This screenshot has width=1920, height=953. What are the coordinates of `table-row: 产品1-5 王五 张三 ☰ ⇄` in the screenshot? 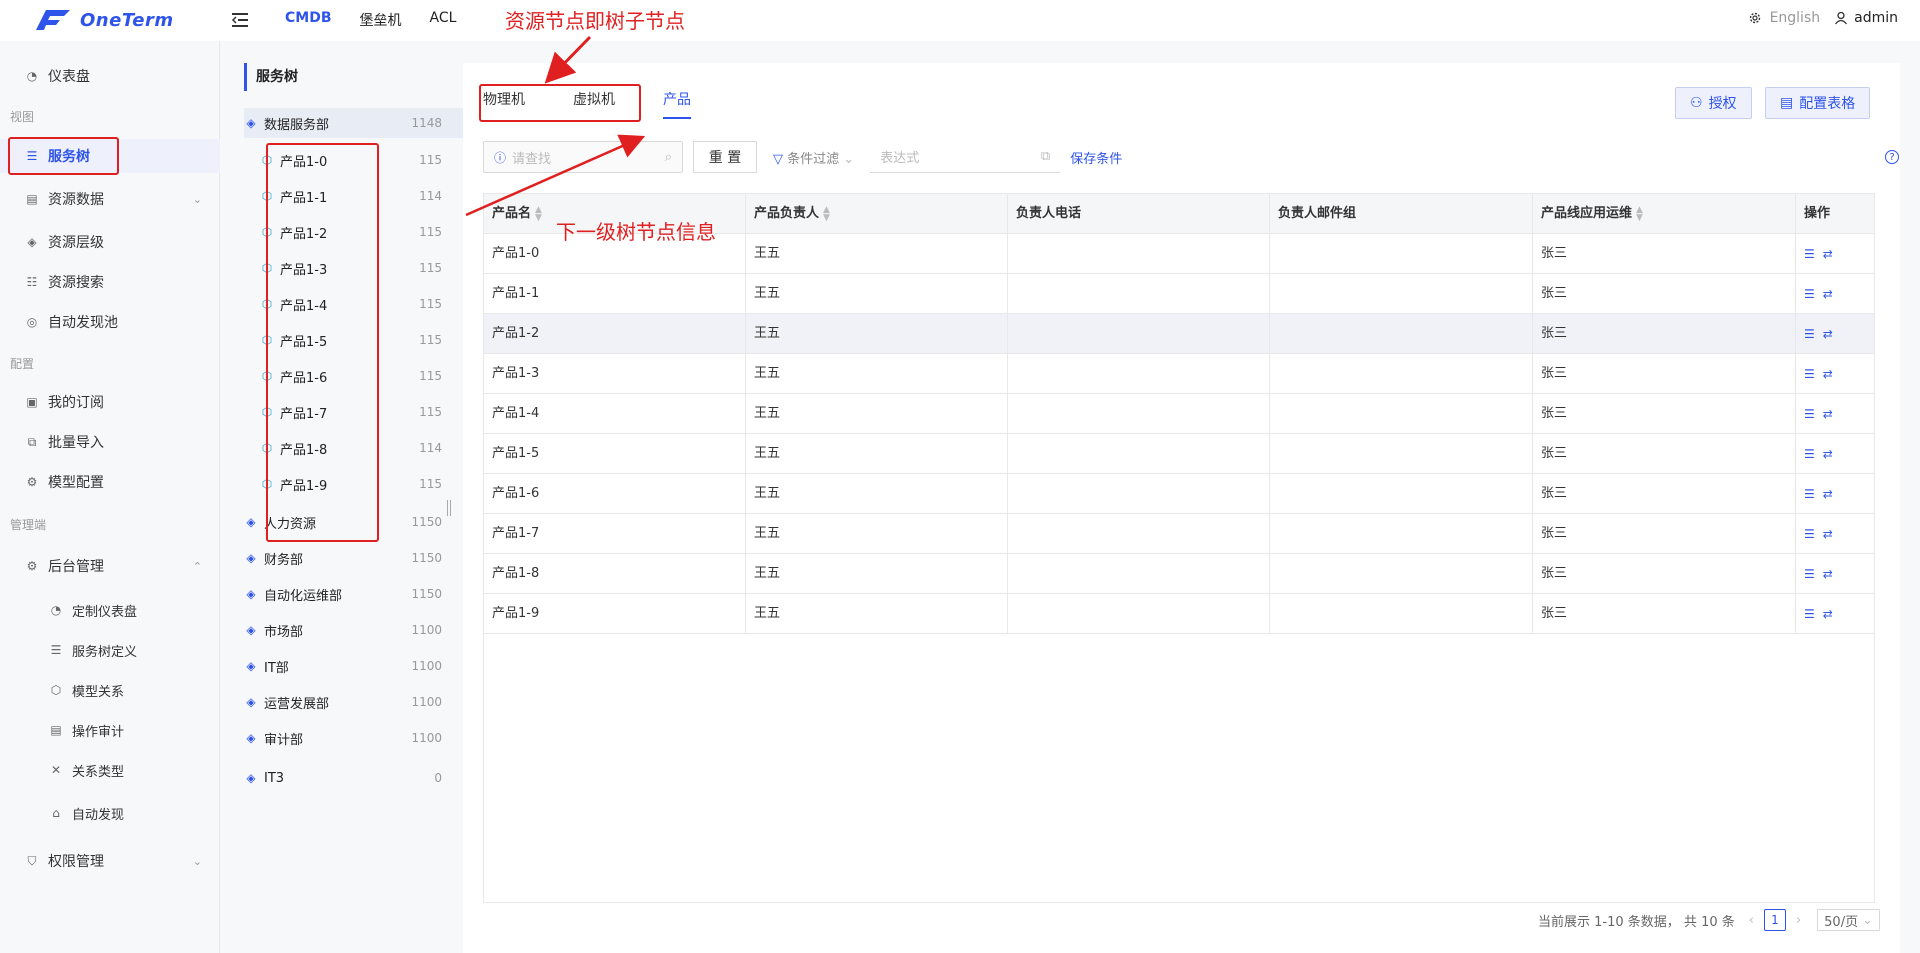 It's located at (1179, 454).